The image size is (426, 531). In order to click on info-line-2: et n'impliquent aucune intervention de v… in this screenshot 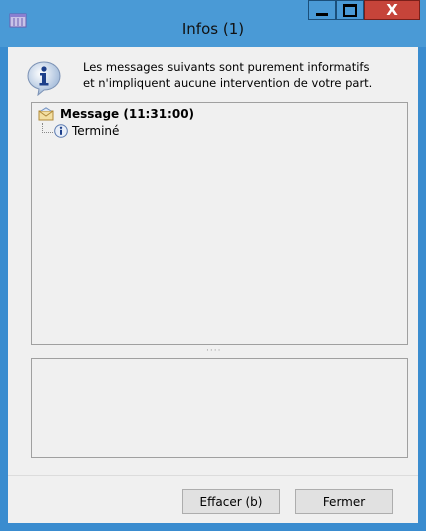, I will do `click(228, 83)`.